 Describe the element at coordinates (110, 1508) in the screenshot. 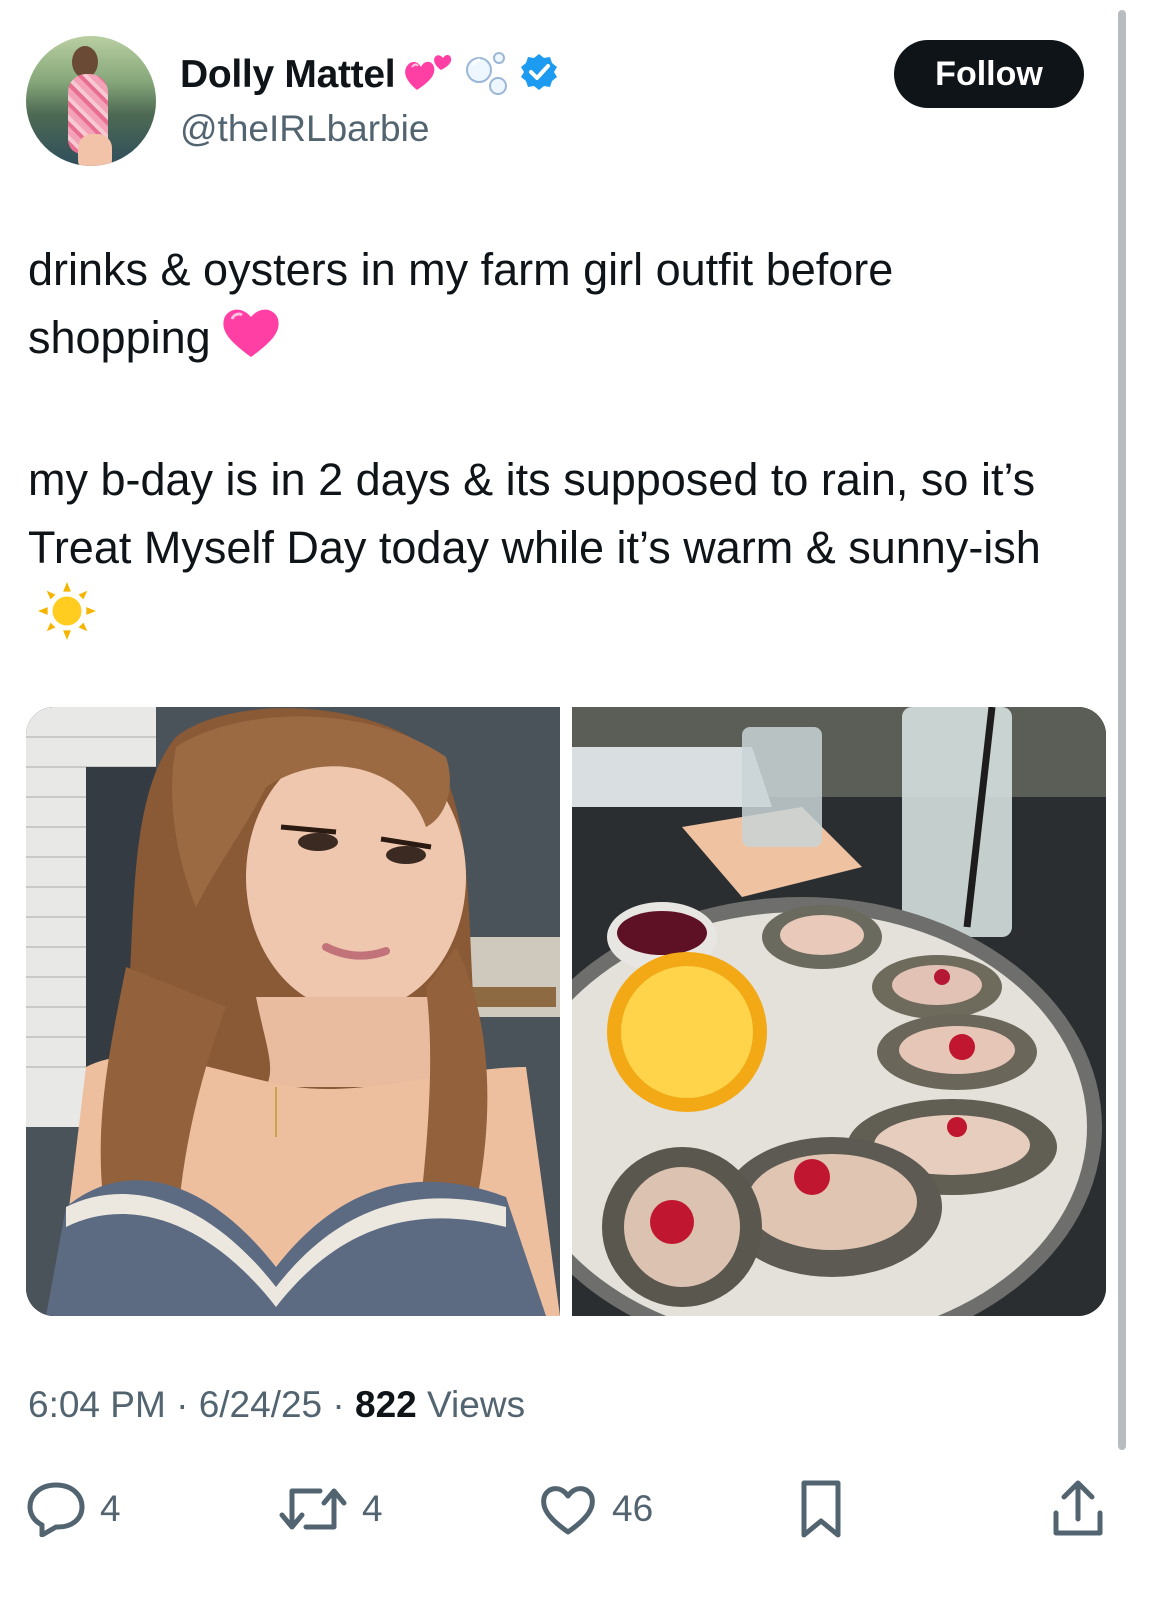

I see `reply-count: 4` at that location.